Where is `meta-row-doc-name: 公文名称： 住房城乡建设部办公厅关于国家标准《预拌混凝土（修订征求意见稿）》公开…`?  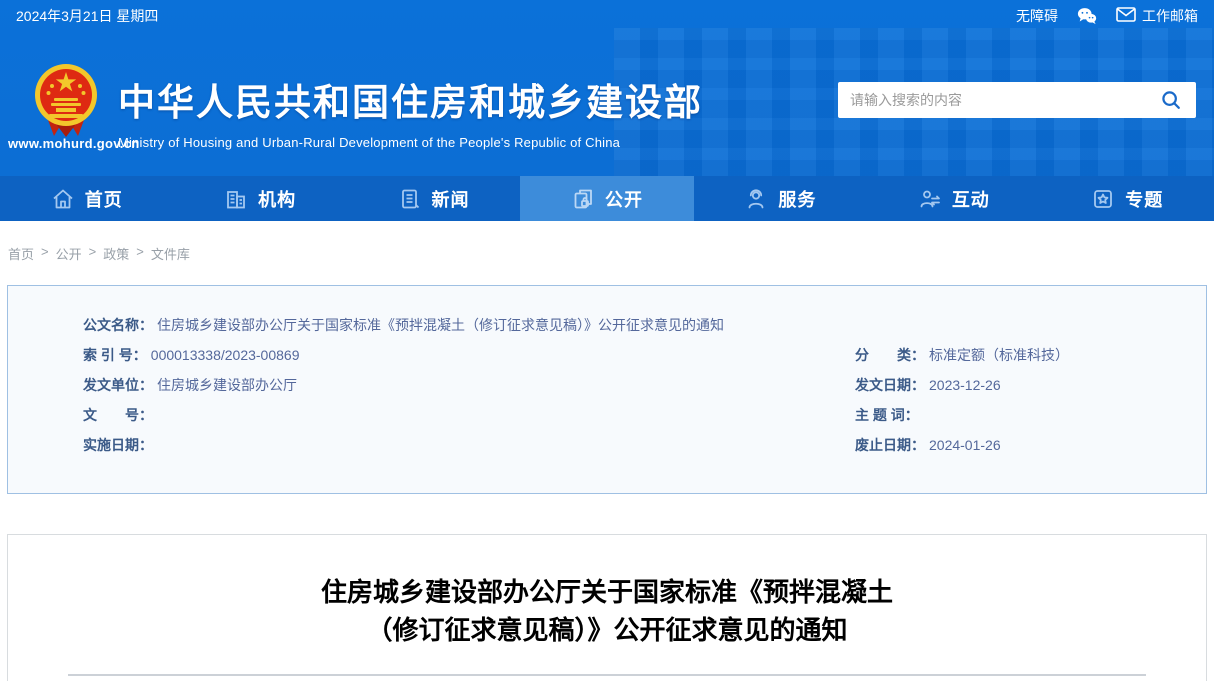
meta-row-doc-name: 公文名称： 住房城乡建设部办公厅关于国家标准《预拌混凝土（修订征求意见稿）》公开… is located at coordinates (634, 325).